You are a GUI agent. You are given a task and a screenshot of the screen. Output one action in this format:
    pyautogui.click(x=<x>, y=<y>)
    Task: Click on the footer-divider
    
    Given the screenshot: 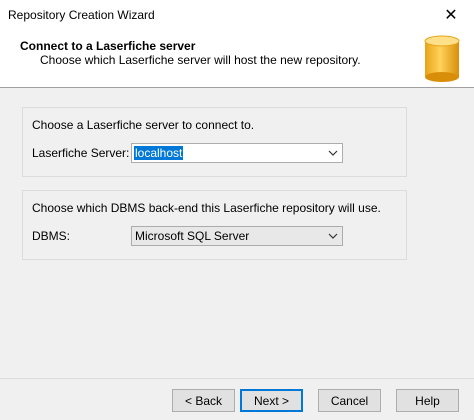 What is the action you would take?
    pyautogui.click(x=237, y=378)
    